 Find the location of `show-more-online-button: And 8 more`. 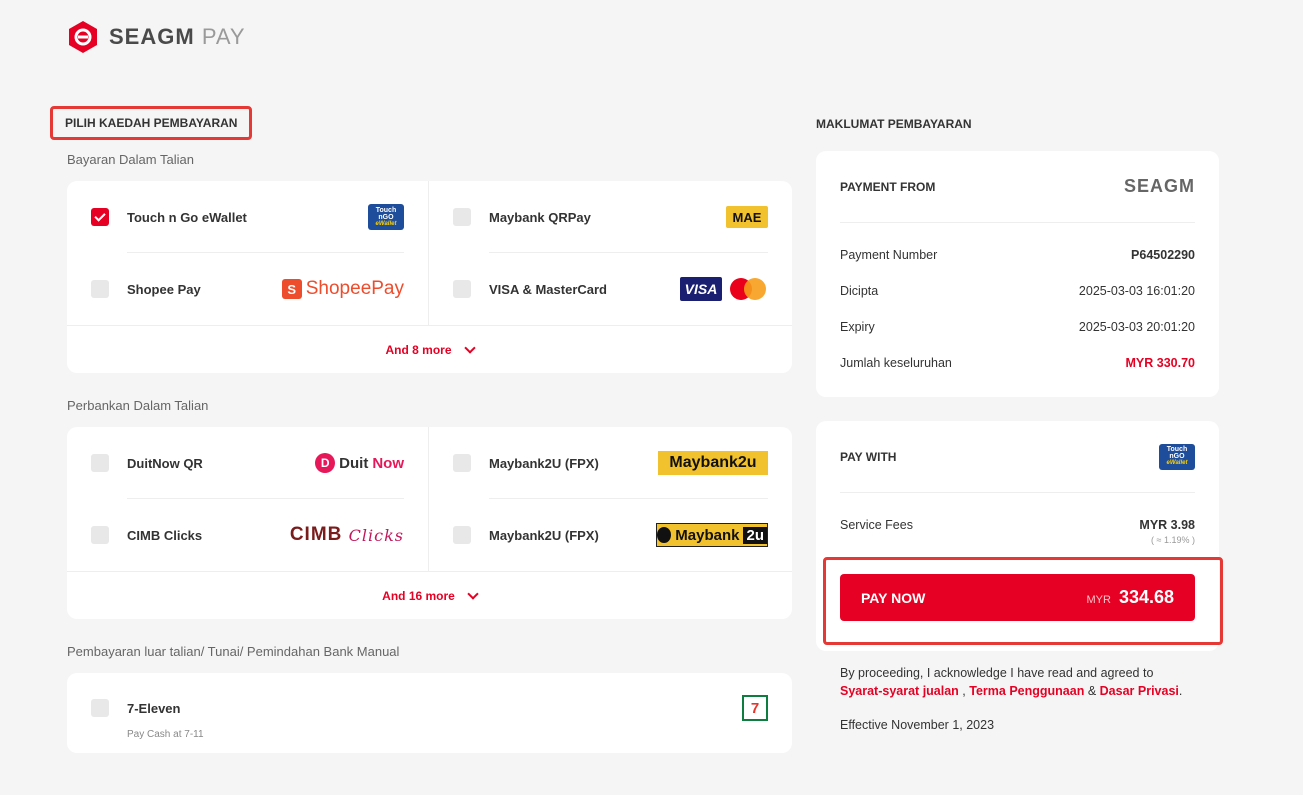

show-more-online-button: And 8 more is located at coordinates (429, 349).